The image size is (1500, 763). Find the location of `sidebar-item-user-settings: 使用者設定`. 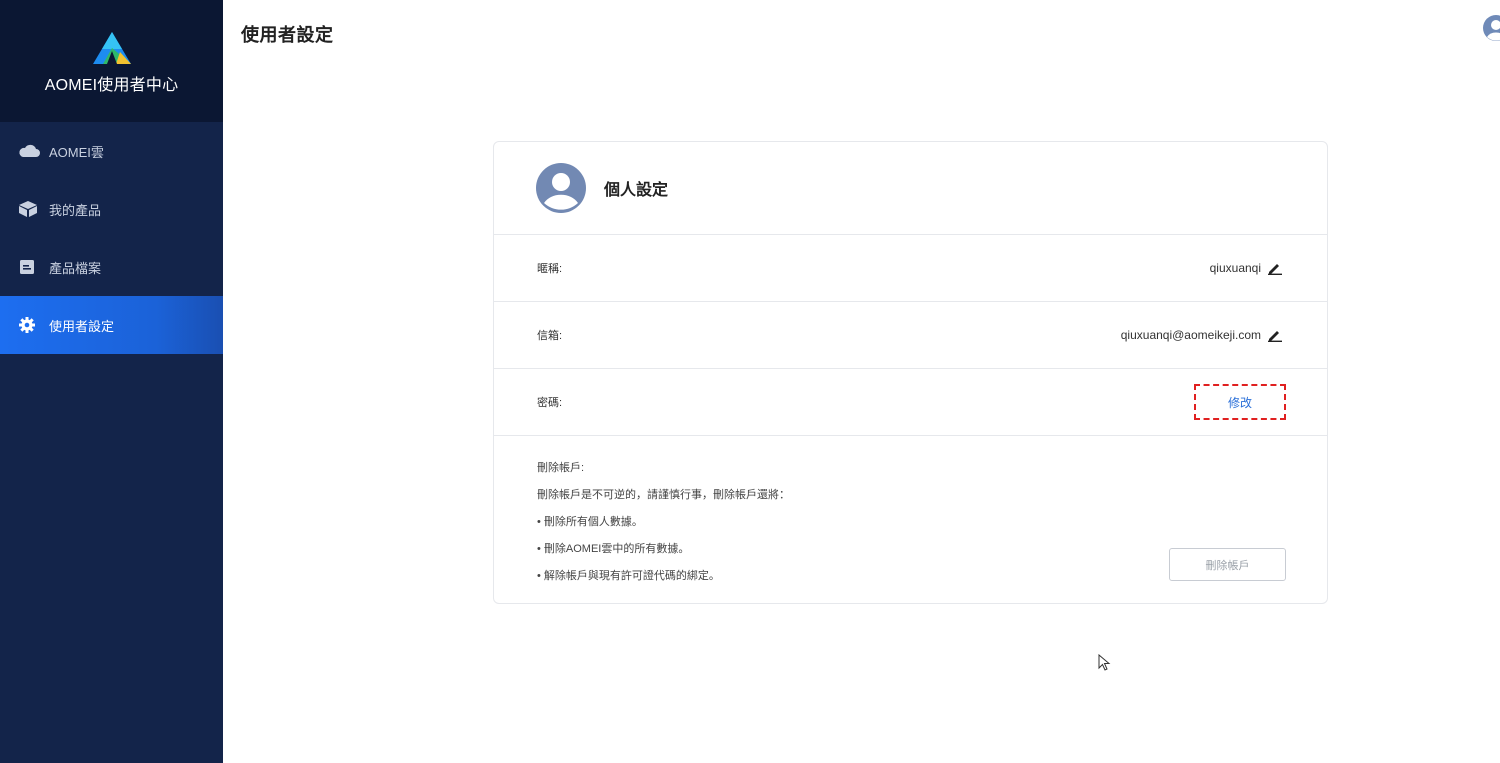

sidebar-item-user-settings: 使用者設定 is located at coordinates (111, 325).